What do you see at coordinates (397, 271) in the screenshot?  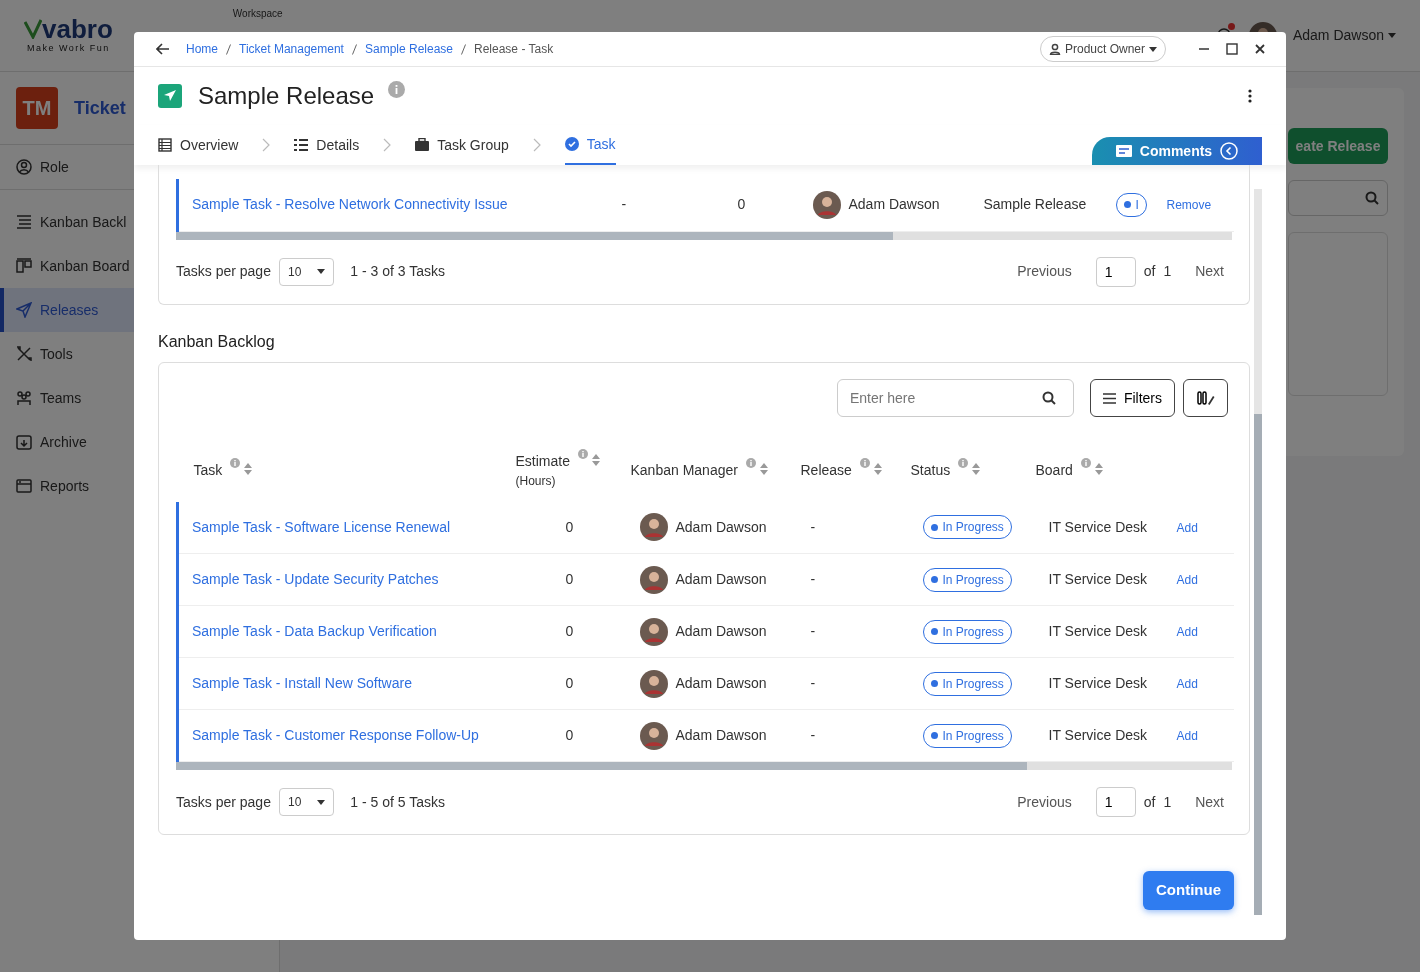 I see `range-label: 1 - 3 of 3 Tasks` at bounding box center [397, 271].